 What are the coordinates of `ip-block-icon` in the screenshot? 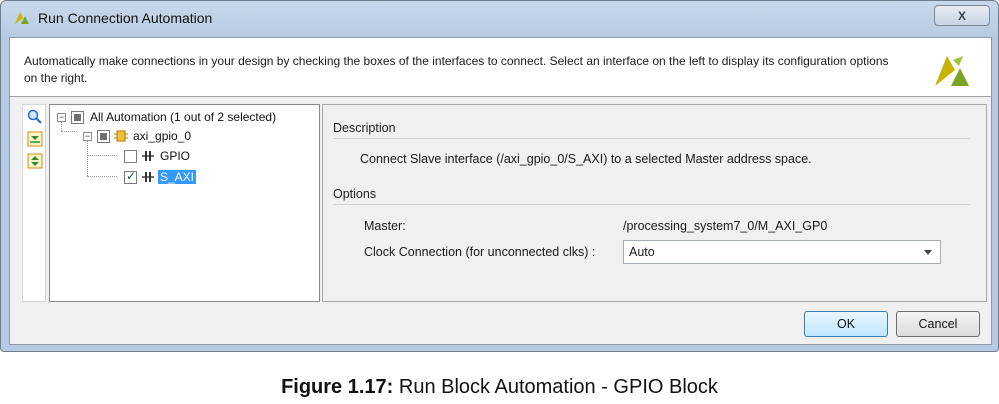 It's located at (121, 136).